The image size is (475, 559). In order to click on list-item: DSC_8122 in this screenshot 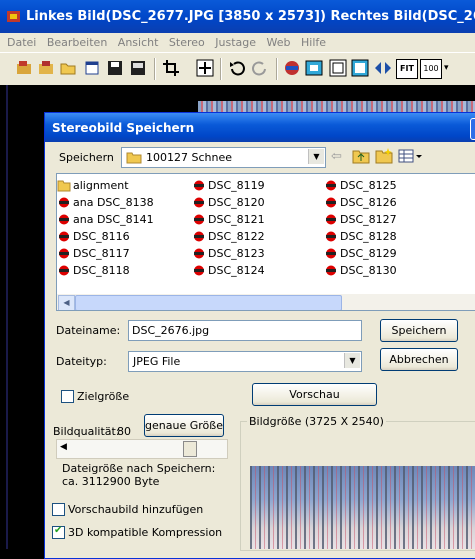, I will do `click(228, 236)`.